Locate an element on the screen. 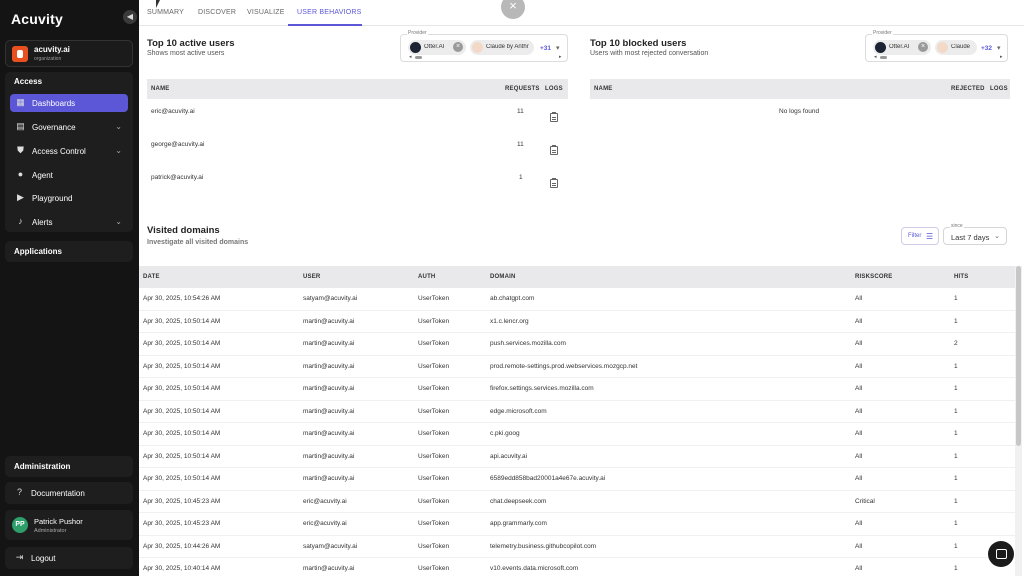 This screenshot has height=576, width=1024. active-users-table-header: NAME REQUESTS LOGS is located at coordinates (357, 89).